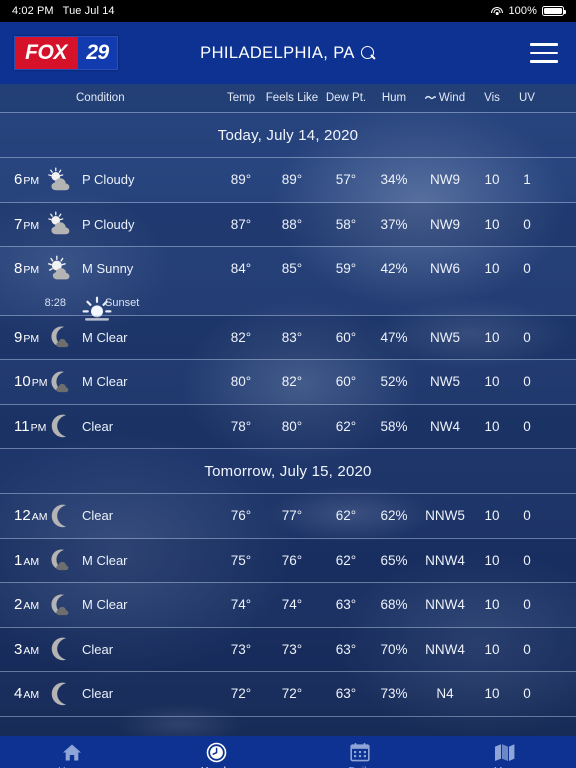 This screenshot has height=768, width=576. I want to click on tab-home: Home, so click(72, 752).